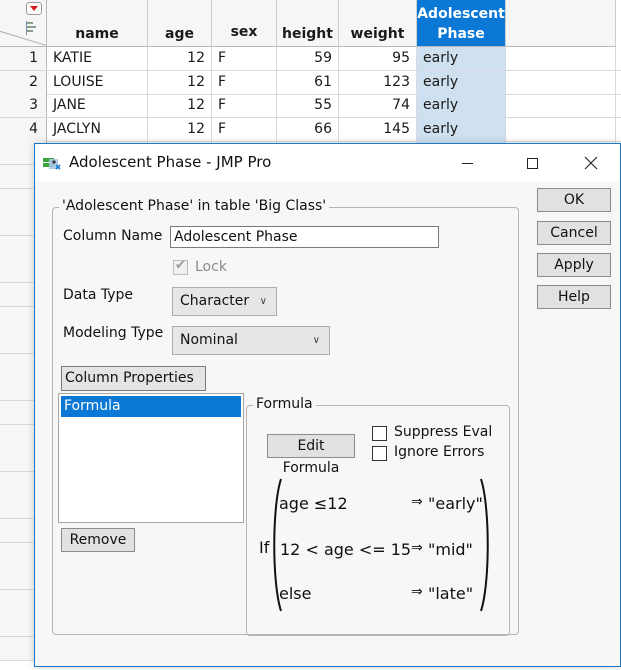 The width and height of the screenshot is (621, 670). I want to click on cell-weight: 74, so click(378, 106).